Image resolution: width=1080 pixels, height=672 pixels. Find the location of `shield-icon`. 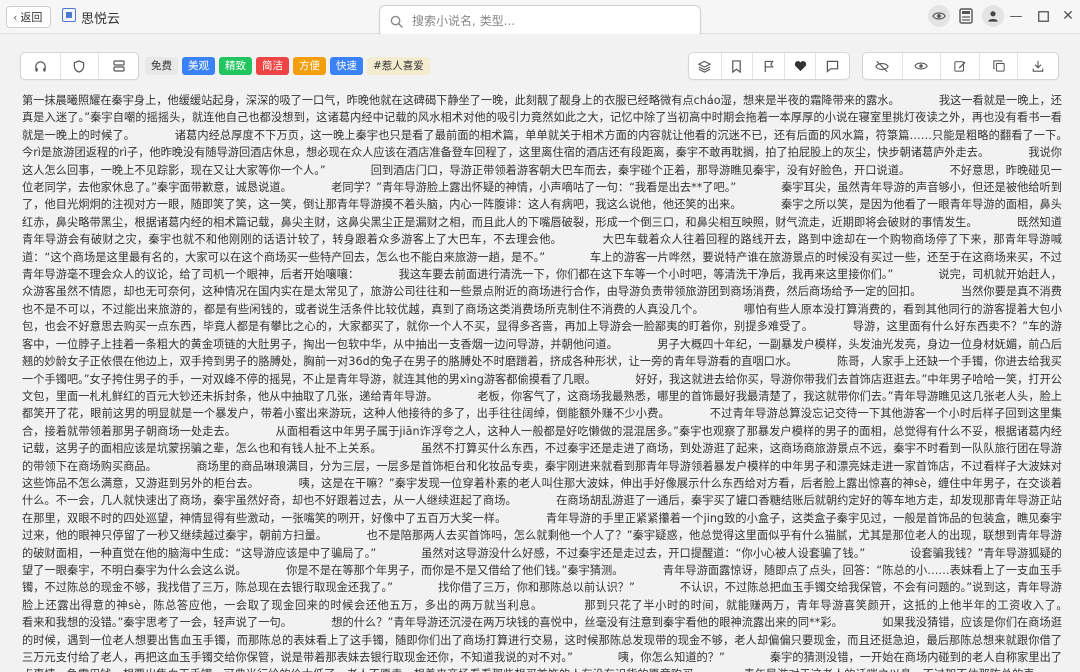

shield-icon is located at coordinates (79, 66).